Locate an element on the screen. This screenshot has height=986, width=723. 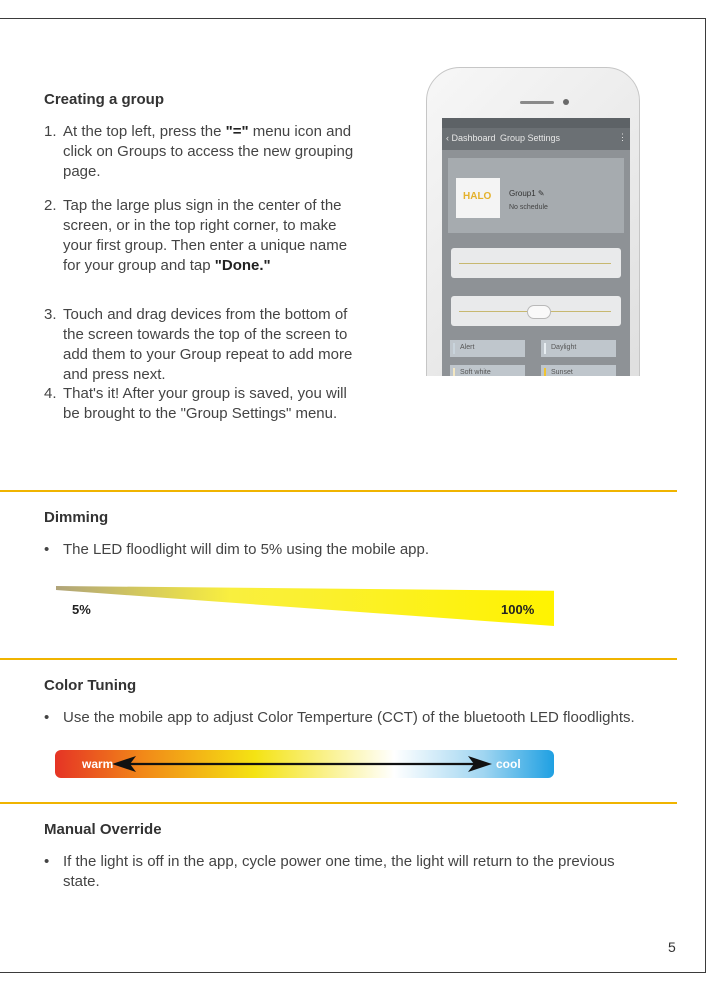
dim-max-label: 100% is located at coordinates (518, 609).